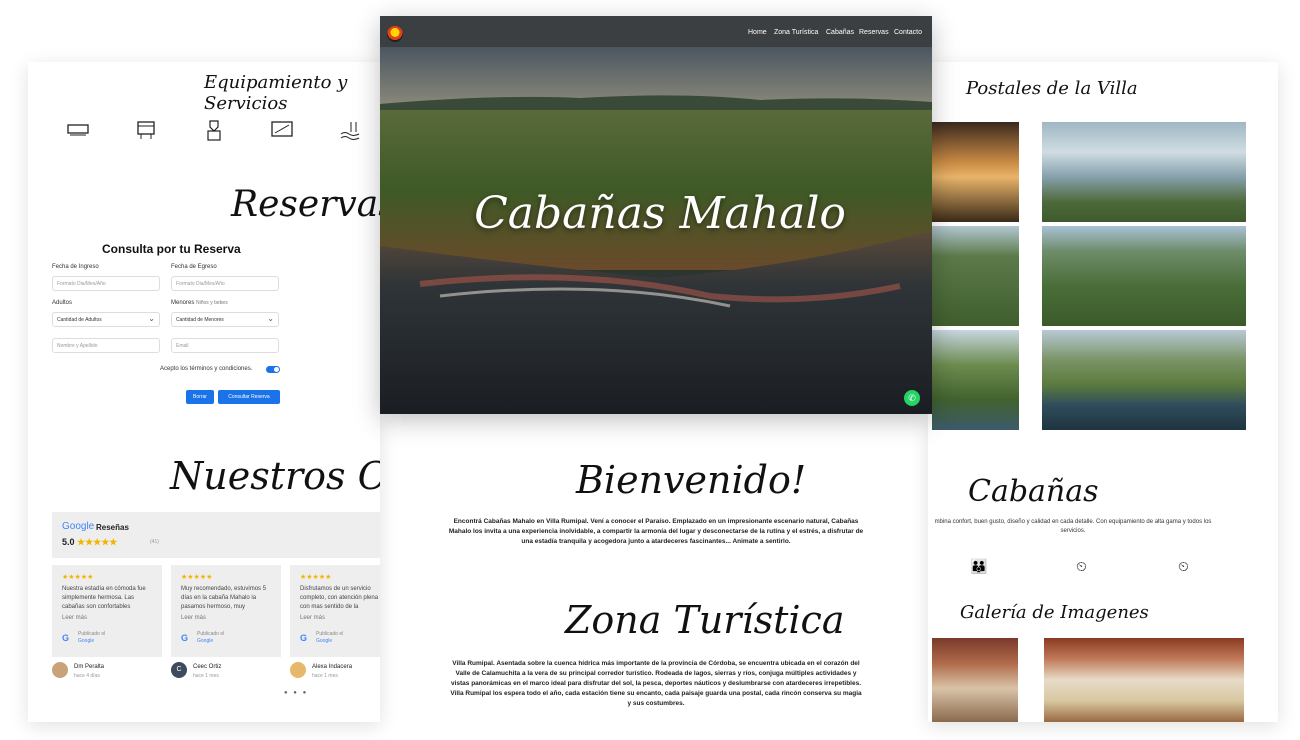 The image size is (1300, 740). What do you see at coordinates (705, 620) in the screenshot?
I see `zona-title: Zona Turística` at bounding box center [705, 620].